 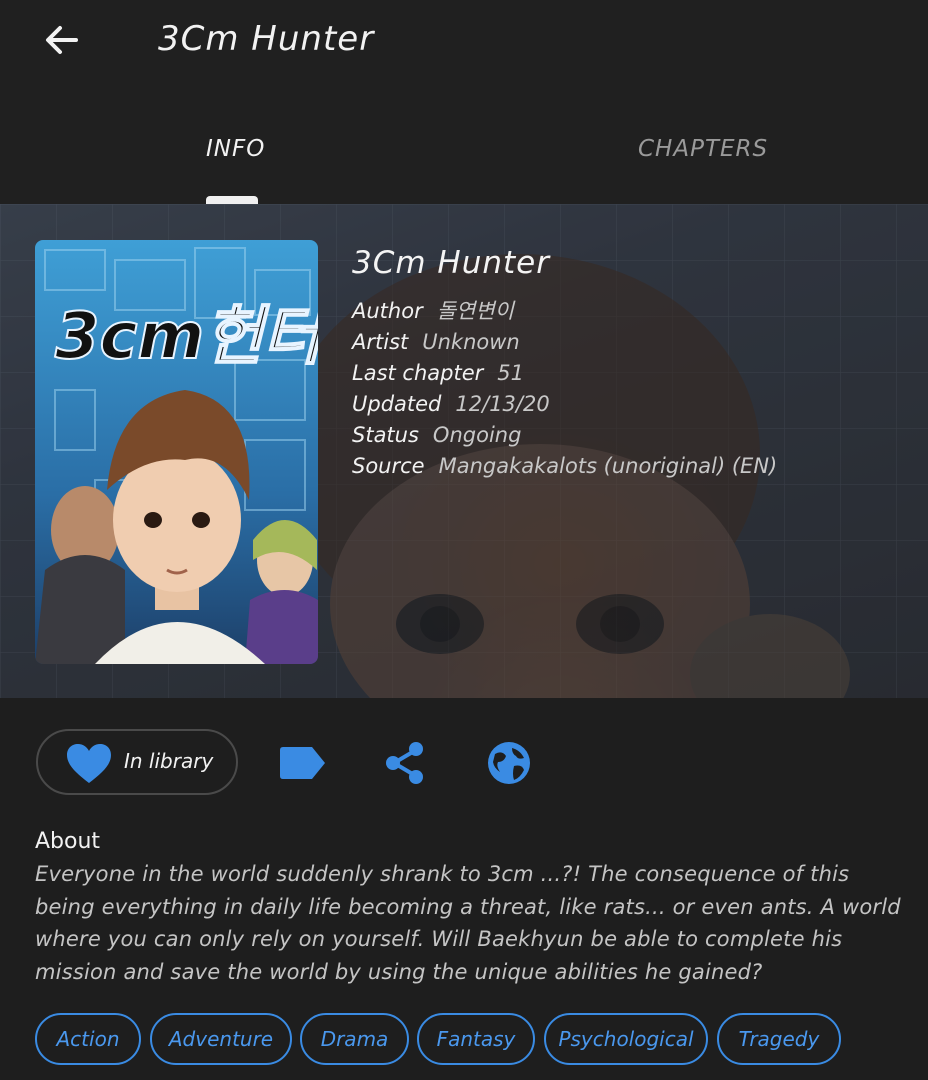 I want to click on updated-label: Updated, so click(x=397, y=404).